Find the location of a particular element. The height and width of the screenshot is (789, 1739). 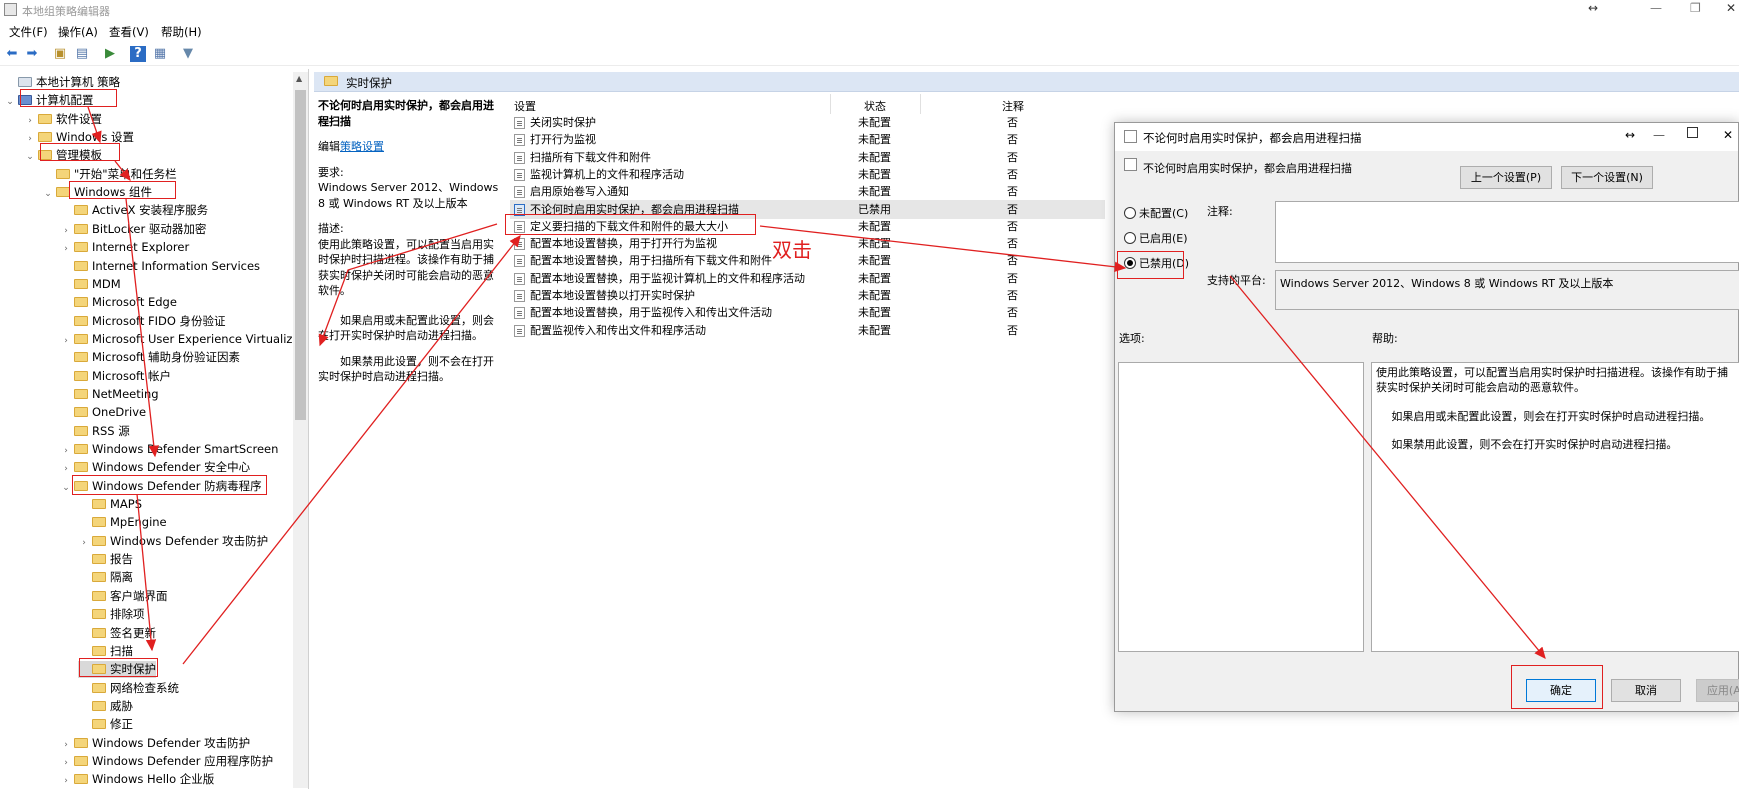

tree-item: › Microsoft User Experience Virtualizati is located at coordinates (183, 339).